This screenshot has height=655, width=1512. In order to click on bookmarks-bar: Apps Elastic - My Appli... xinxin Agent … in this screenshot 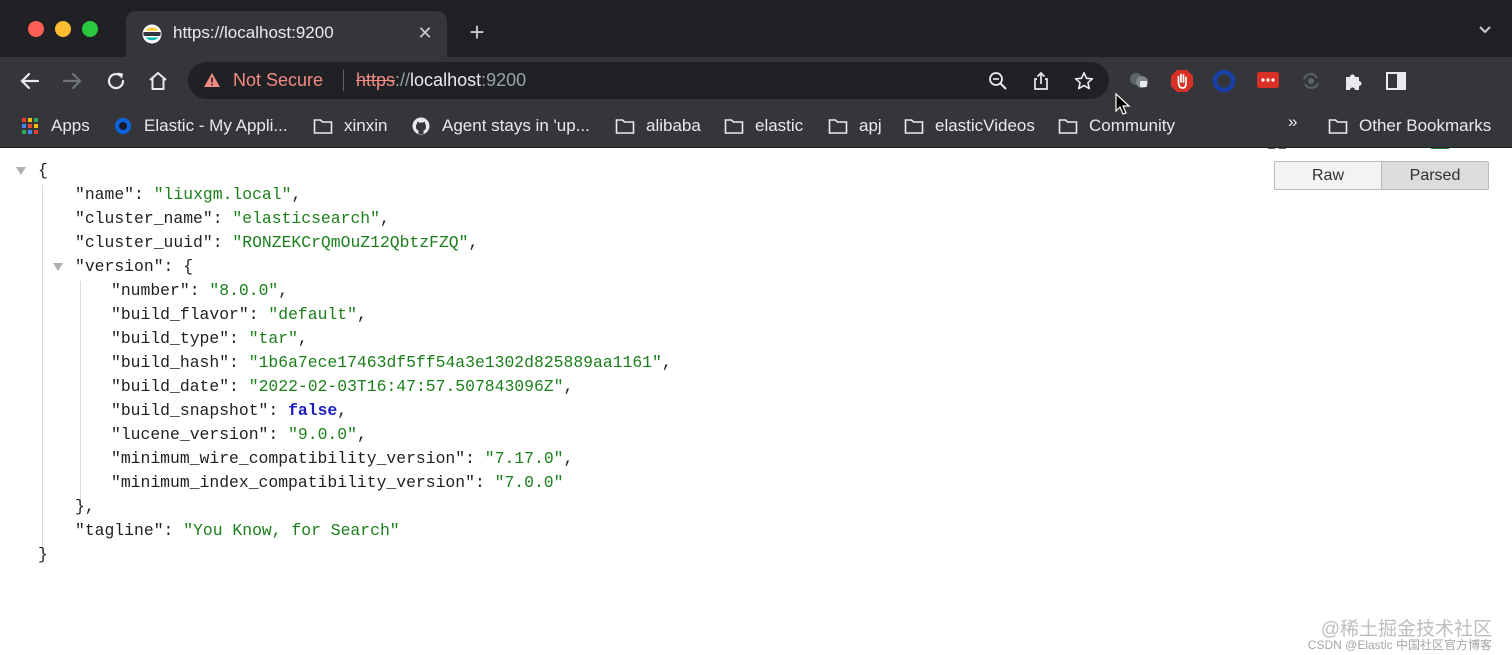, I will do `click(756, 126)`.